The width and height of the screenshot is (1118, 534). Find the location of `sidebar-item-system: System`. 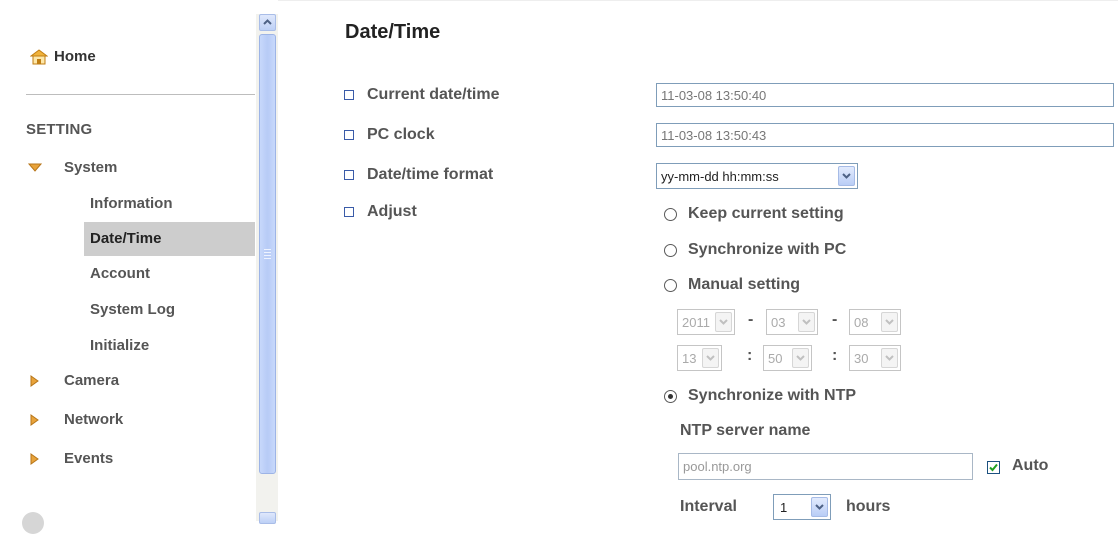

sidebar-item-system: System is located at coordinates (72, 167).